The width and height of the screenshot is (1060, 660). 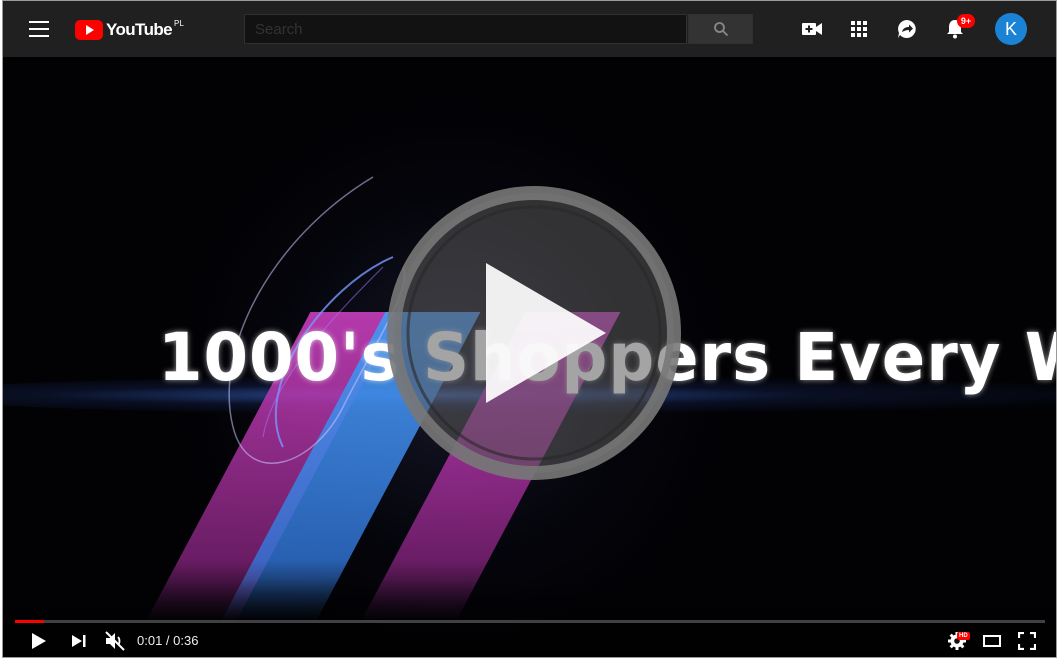 I want to click on messages-button, so click(x=907, y=29).